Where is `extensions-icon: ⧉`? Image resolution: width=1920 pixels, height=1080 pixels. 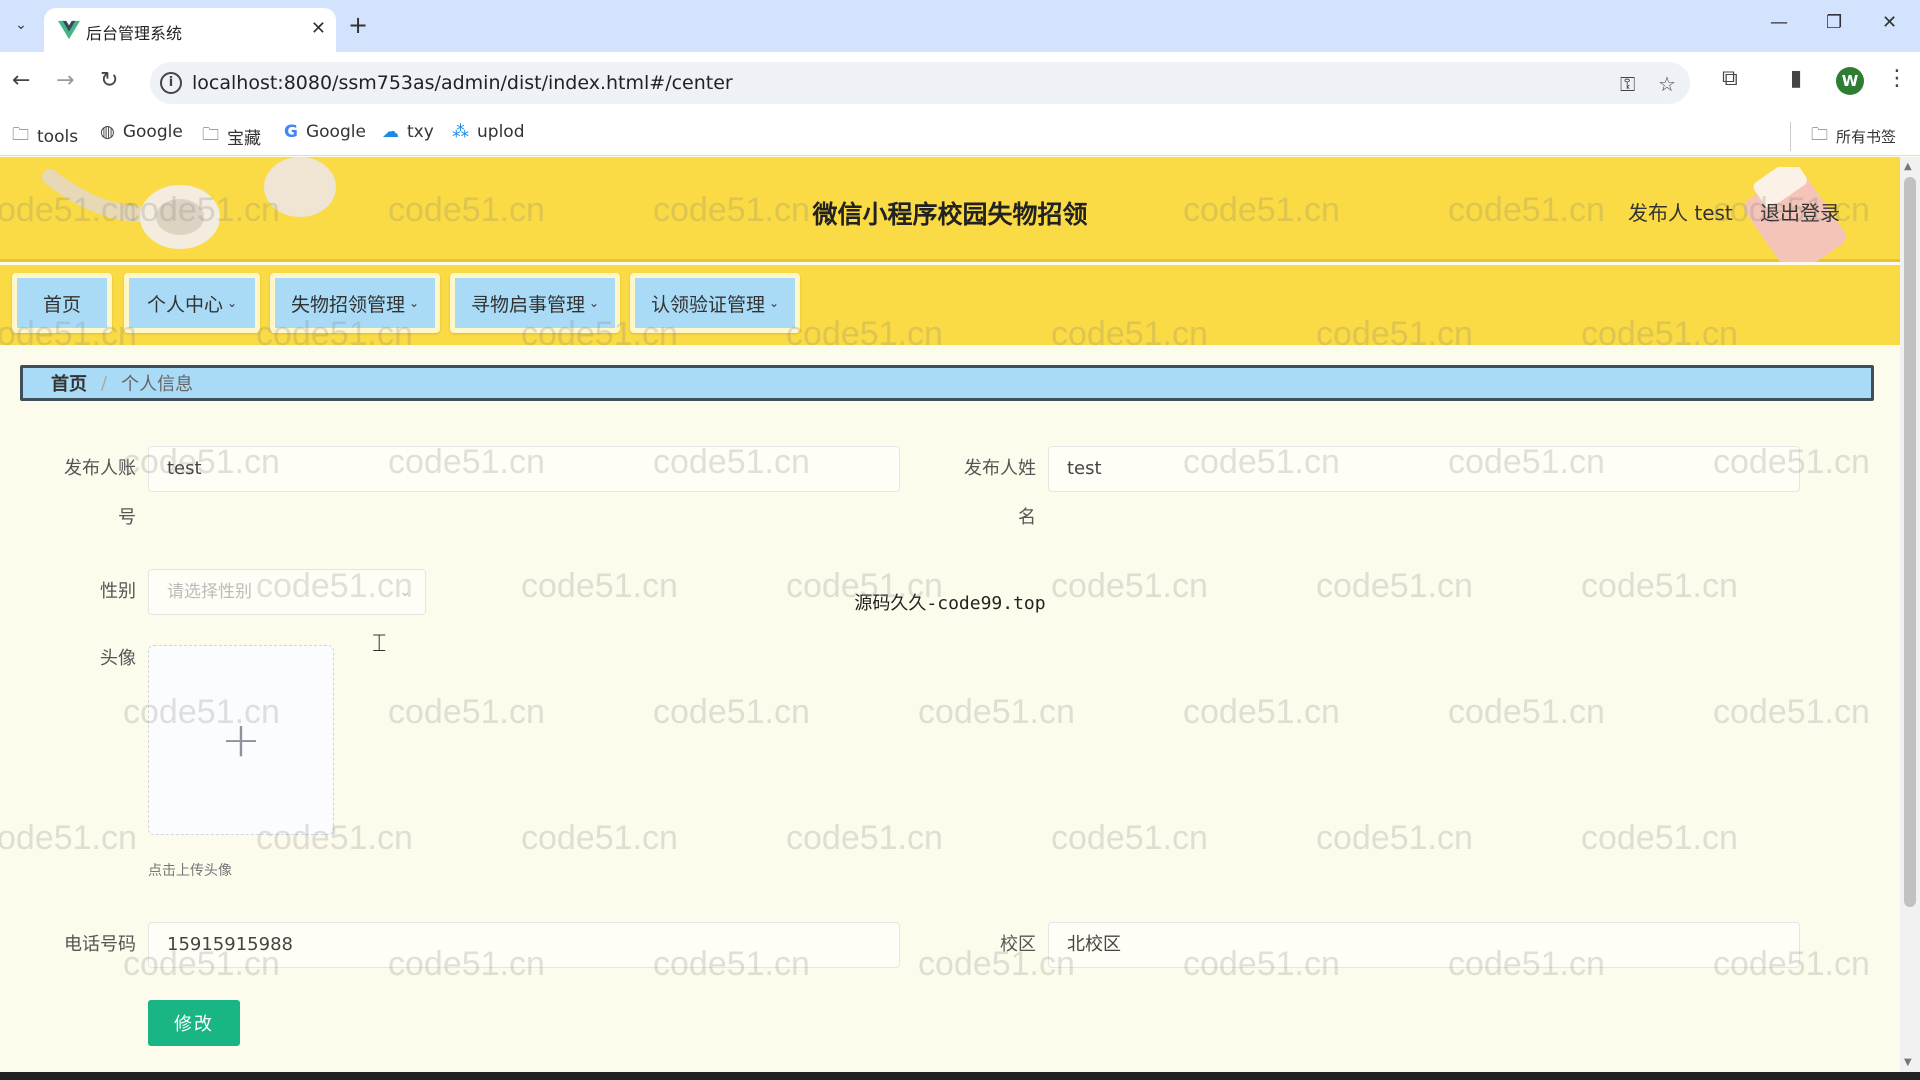
extensions-icon: ⧉ is located at coordinates (1730, 78).